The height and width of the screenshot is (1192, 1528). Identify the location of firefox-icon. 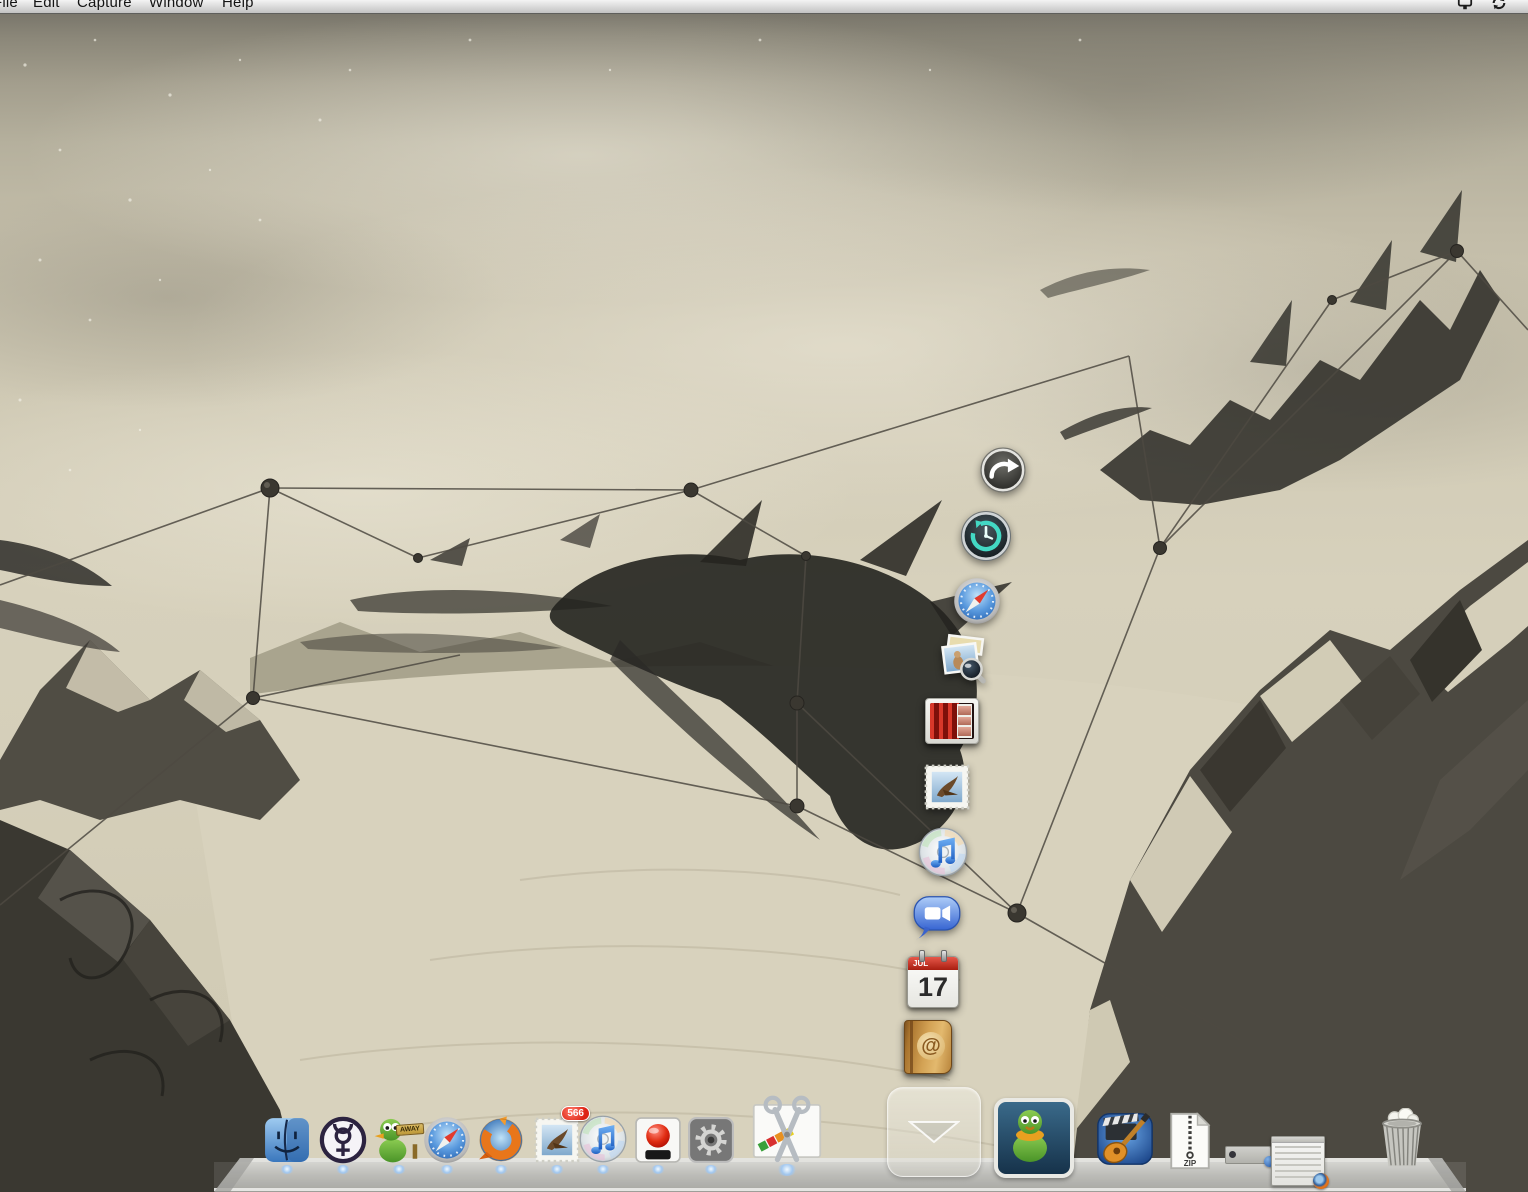
(501, 1140).